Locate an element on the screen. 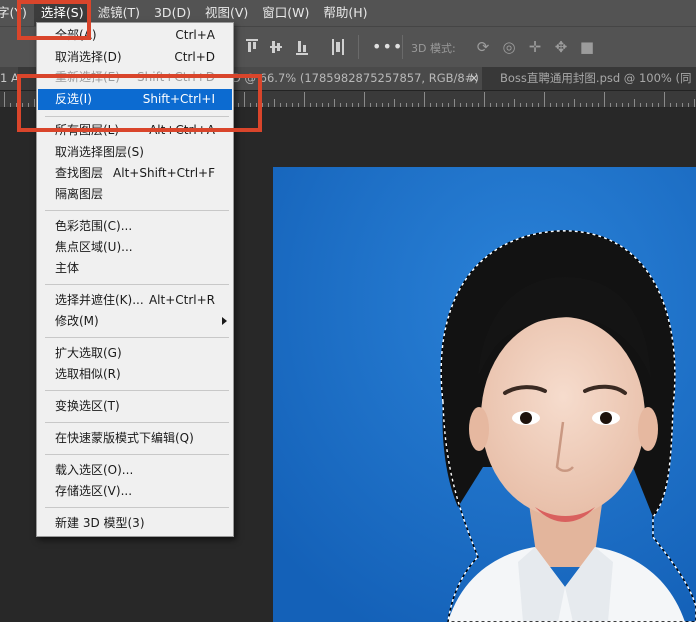  menu-item-shortcut: Ctrl+D is located at coordinates (194, 57).